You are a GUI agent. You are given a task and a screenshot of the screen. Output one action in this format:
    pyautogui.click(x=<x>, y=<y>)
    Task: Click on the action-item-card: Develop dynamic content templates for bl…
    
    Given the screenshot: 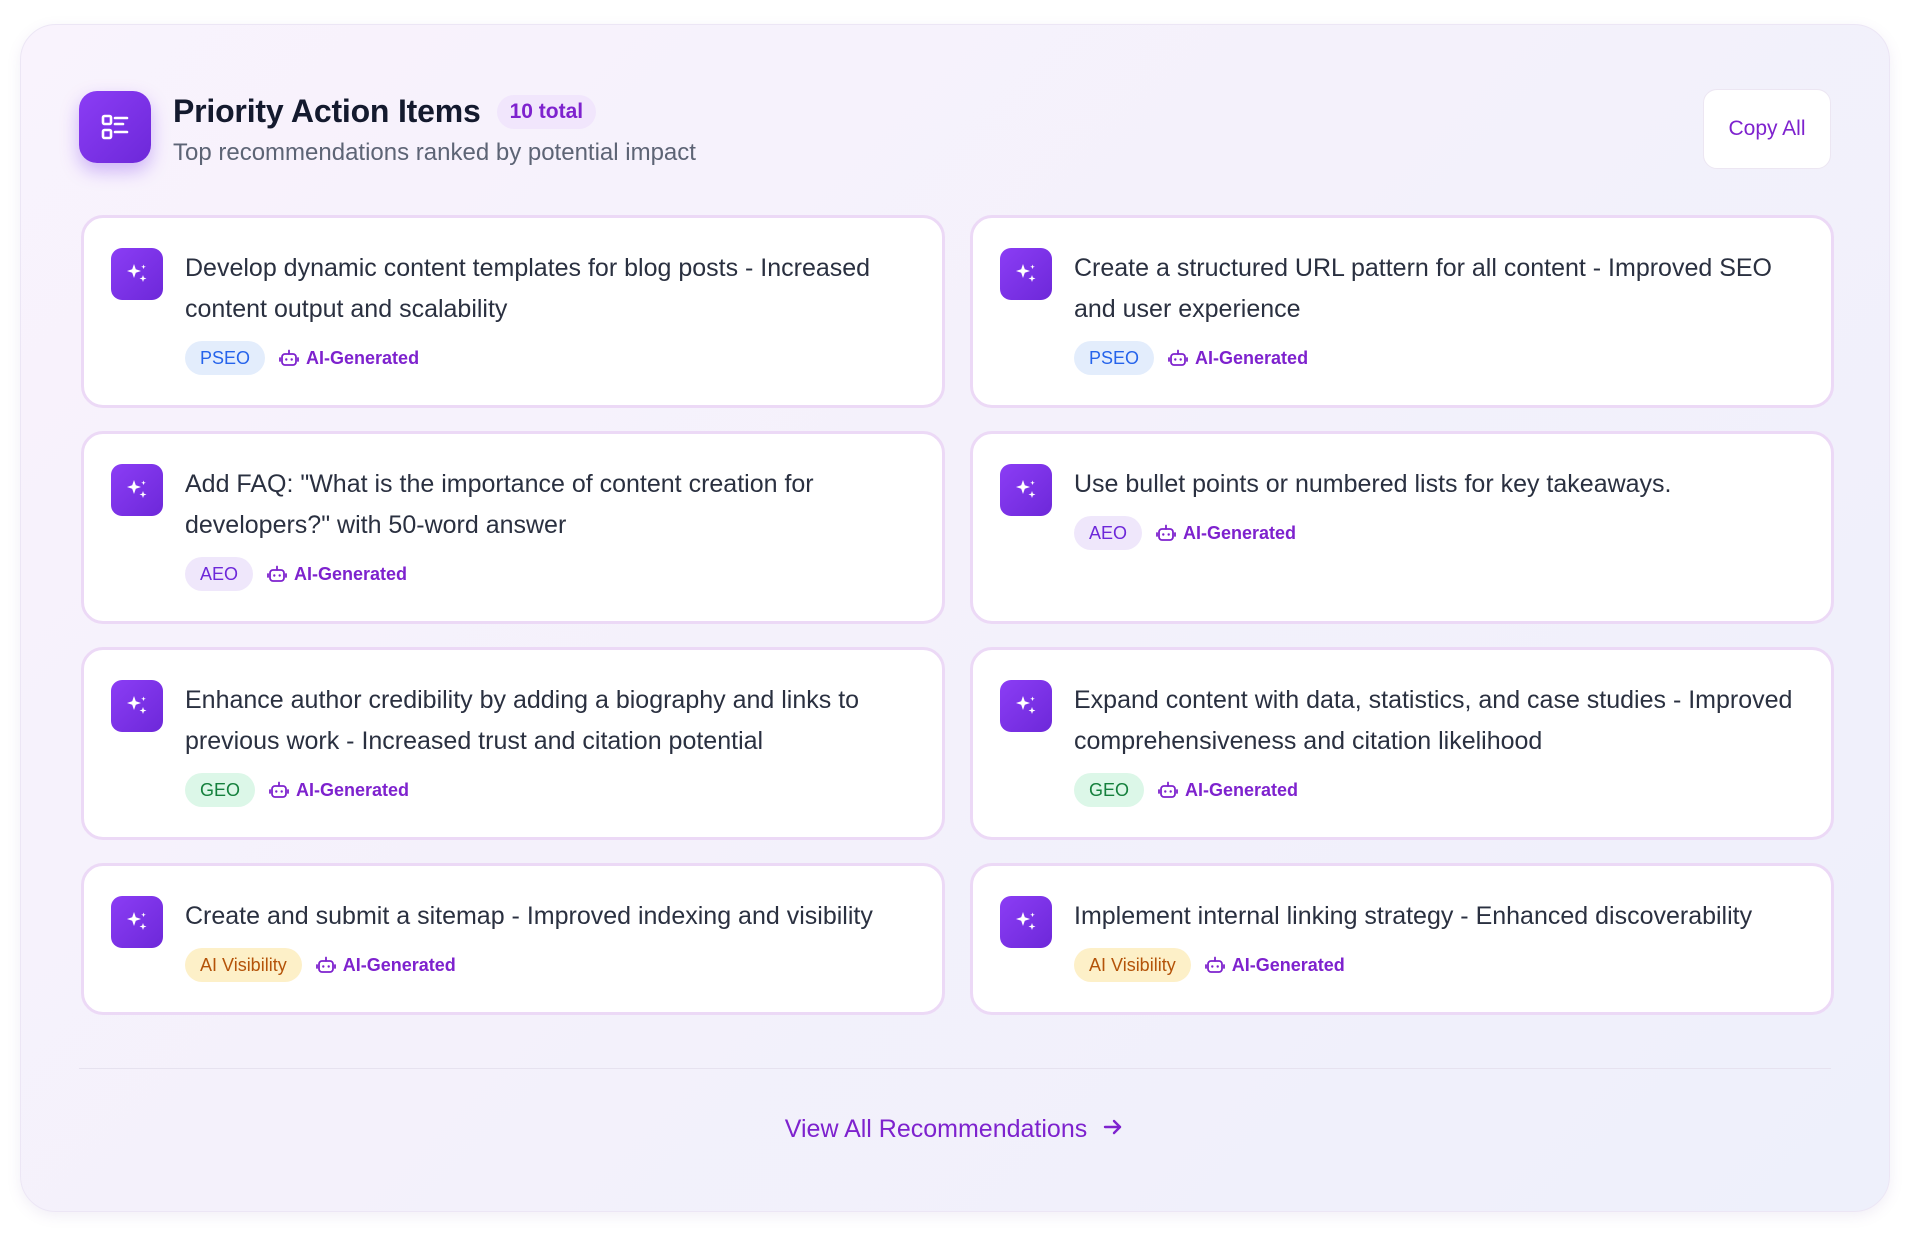 What is the action you would take?
    pyautogui.click(x=513, y=311)
    